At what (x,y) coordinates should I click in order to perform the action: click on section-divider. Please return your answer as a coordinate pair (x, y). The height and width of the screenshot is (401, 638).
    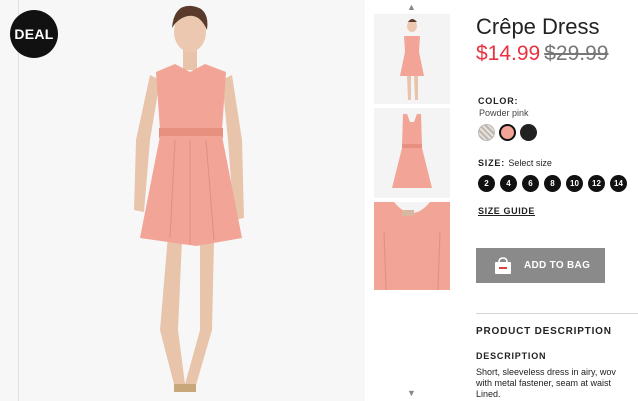
    Looking at the image, I should click on (557, 313).